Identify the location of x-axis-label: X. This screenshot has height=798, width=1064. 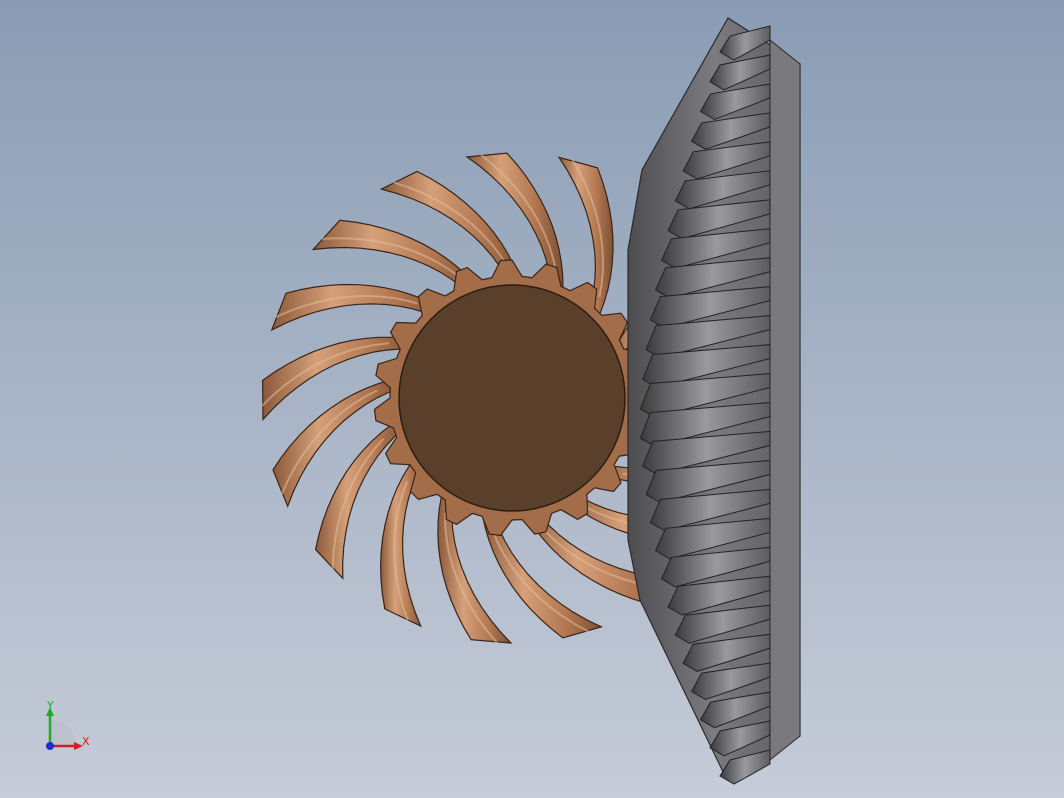
(86, 741).